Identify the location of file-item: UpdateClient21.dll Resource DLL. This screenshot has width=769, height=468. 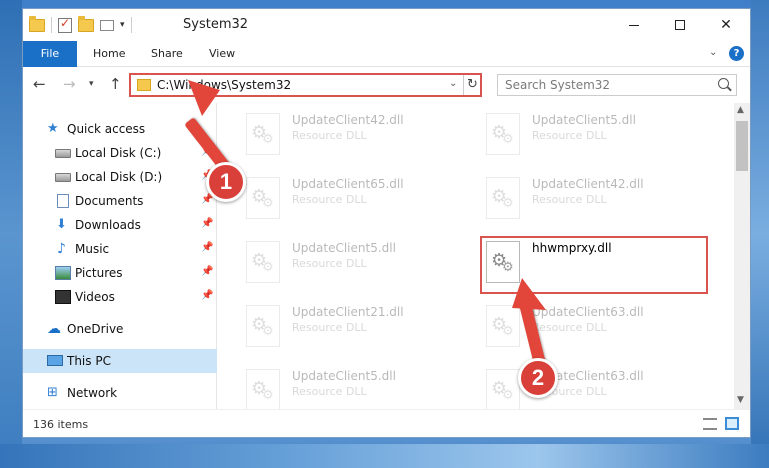
(355, 326).